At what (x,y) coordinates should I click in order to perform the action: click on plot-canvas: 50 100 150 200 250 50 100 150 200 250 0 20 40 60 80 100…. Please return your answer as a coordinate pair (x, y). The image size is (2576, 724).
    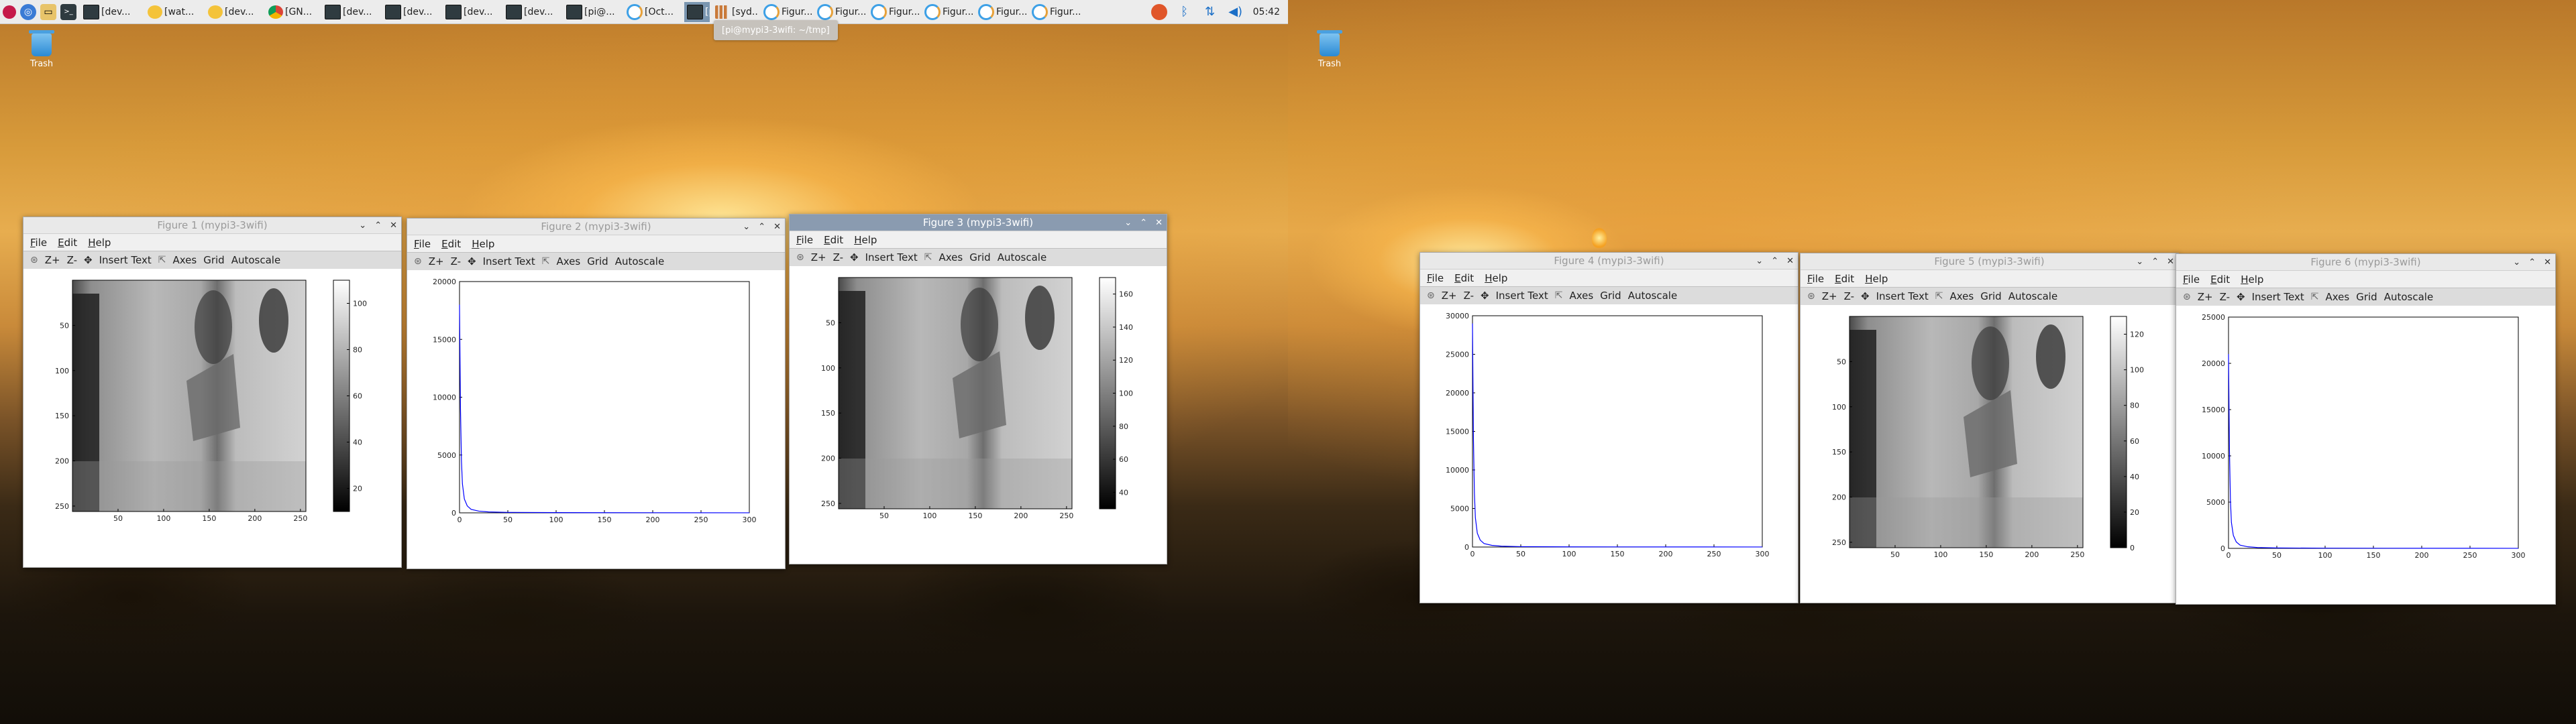
    Looking at the image, I should click on (1989, 453).